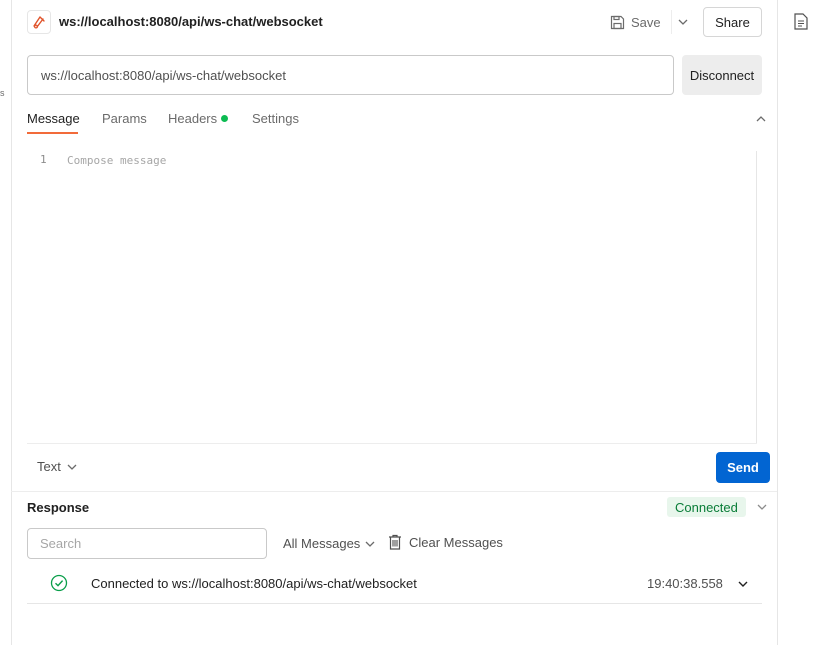 The image size is (826, 645). Describe the element at coordinates (53, 118) in the screenshot. I see `tab-message: Message` at that location.